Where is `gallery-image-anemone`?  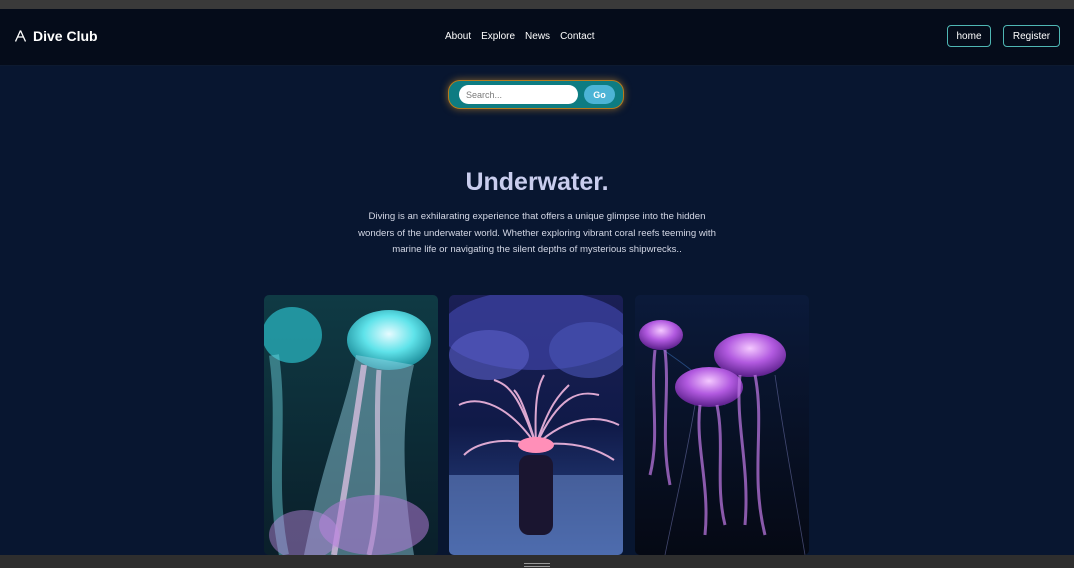 gallery-image-anemone is located at coordinates (536, 425).